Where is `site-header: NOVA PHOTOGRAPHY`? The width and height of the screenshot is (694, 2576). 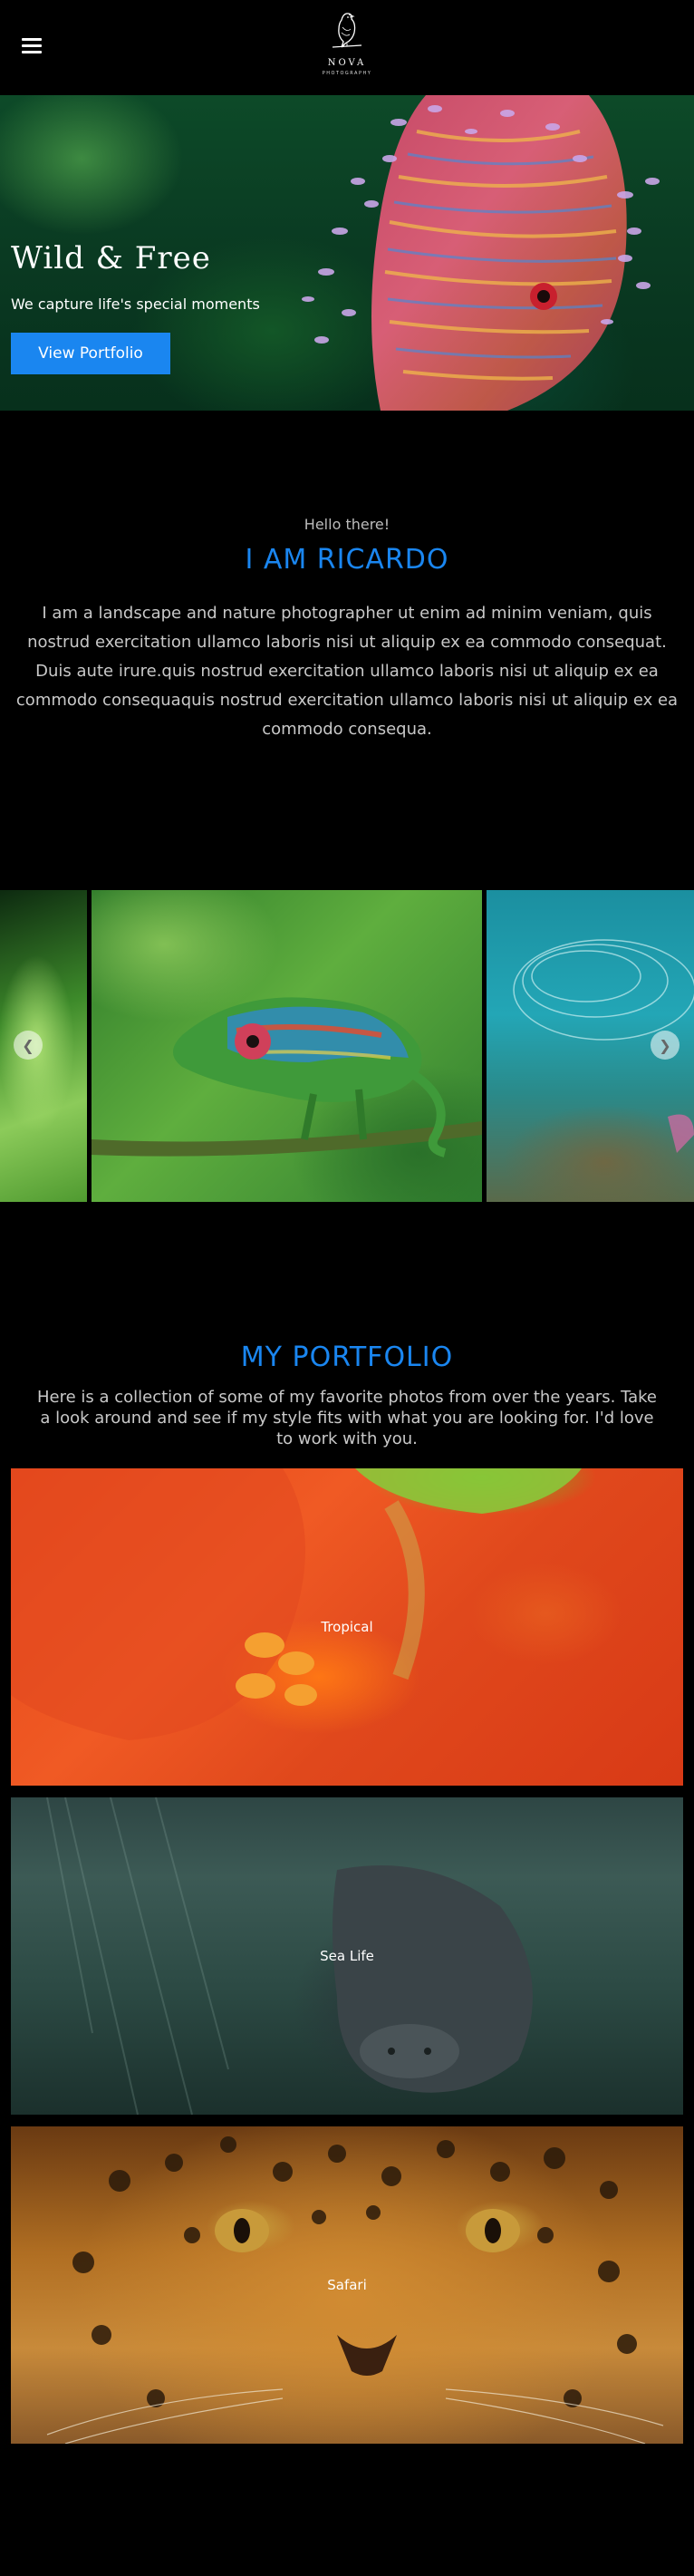 site-header: NOVA PHOTOGRAPHY is located at coordinates (347, 47).